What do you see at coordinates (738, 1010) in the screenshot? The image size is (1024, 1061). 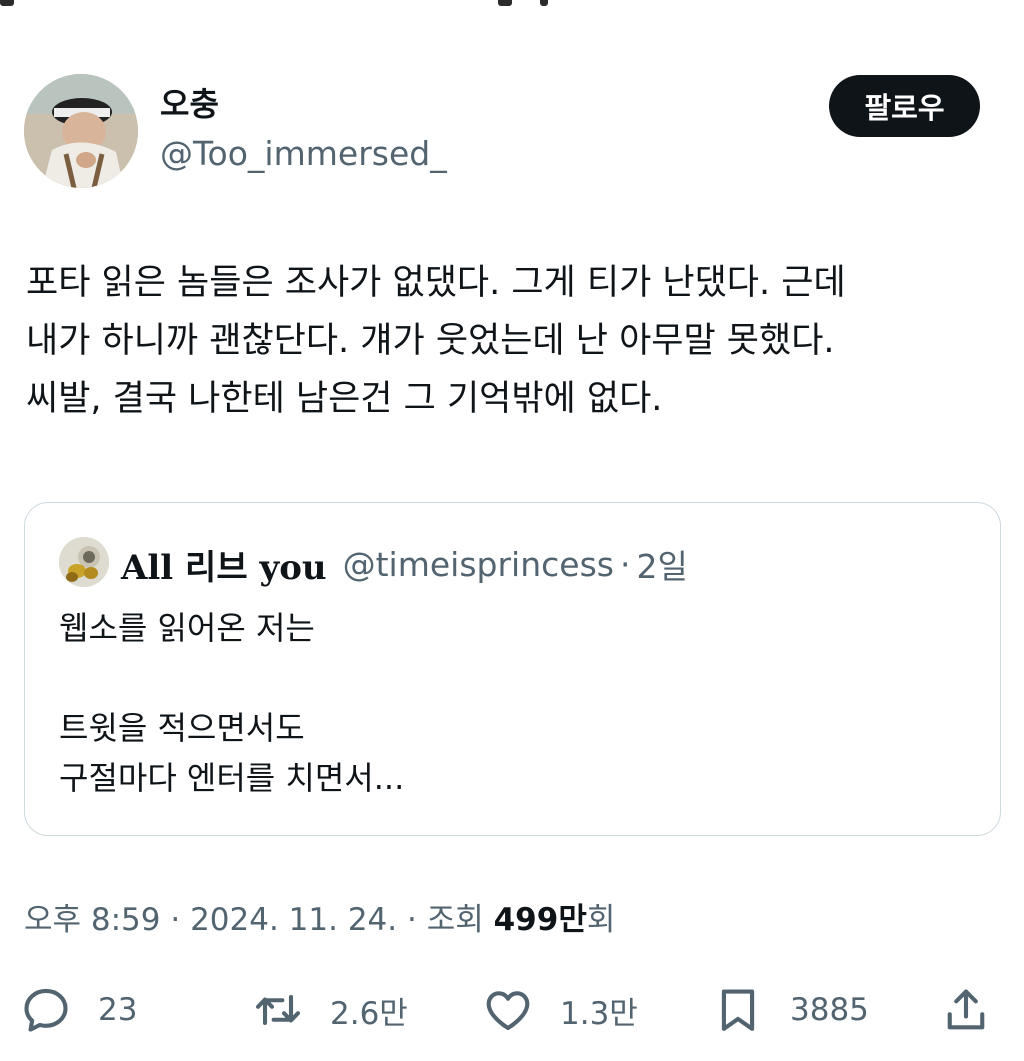 I see `bookmark-icon` at bounding box center [738, 1010].